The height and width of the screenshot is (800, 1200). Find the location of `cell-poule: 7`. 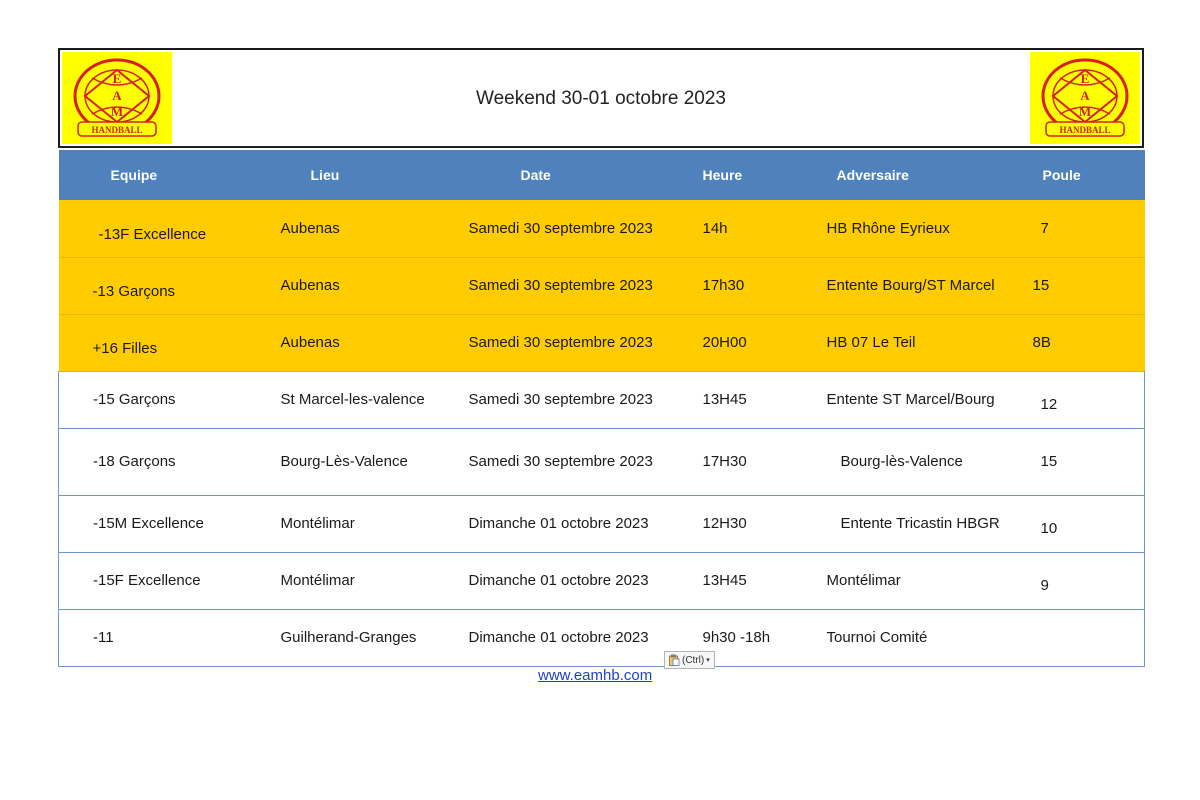

cell-poule: 7 is located at coordinates (1044, 228).